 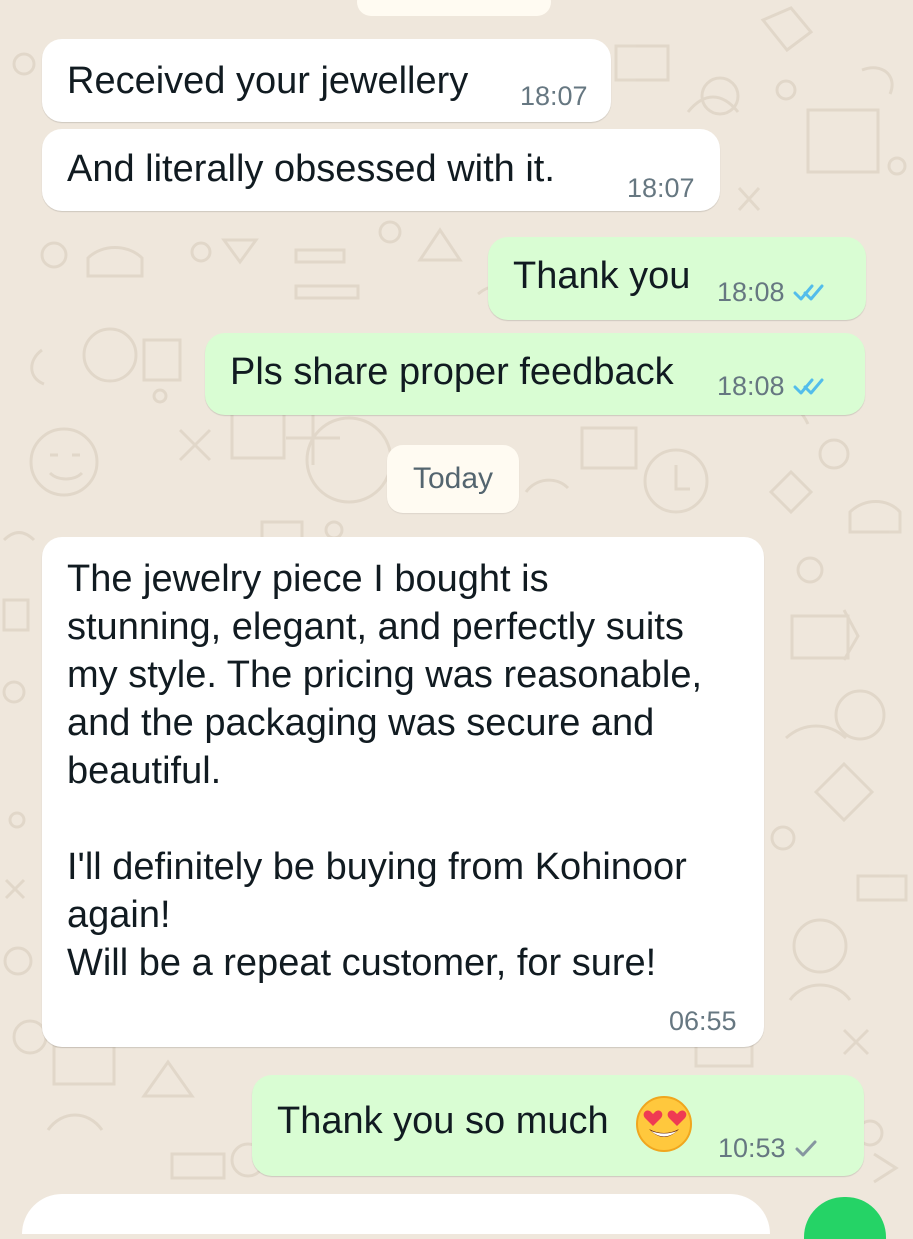 I want to click on message-time: 06:55, so click(x=703, y=1021).